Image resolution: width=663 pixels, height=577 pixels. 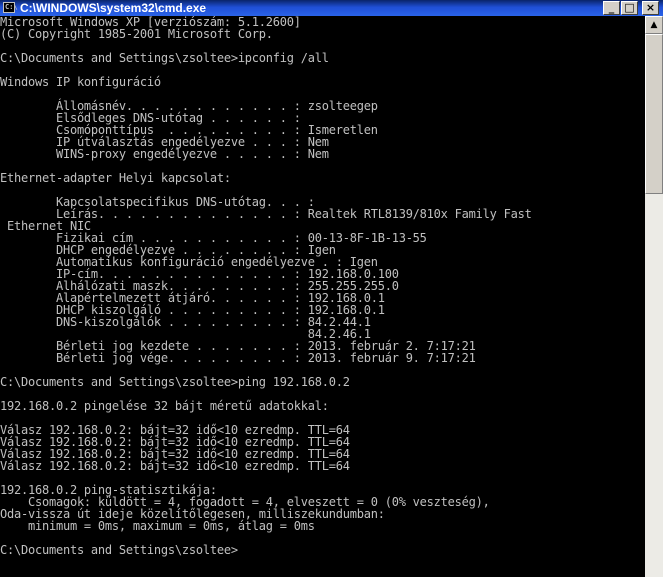 I want to click on close-button: ×, so click(x=650, y=8).